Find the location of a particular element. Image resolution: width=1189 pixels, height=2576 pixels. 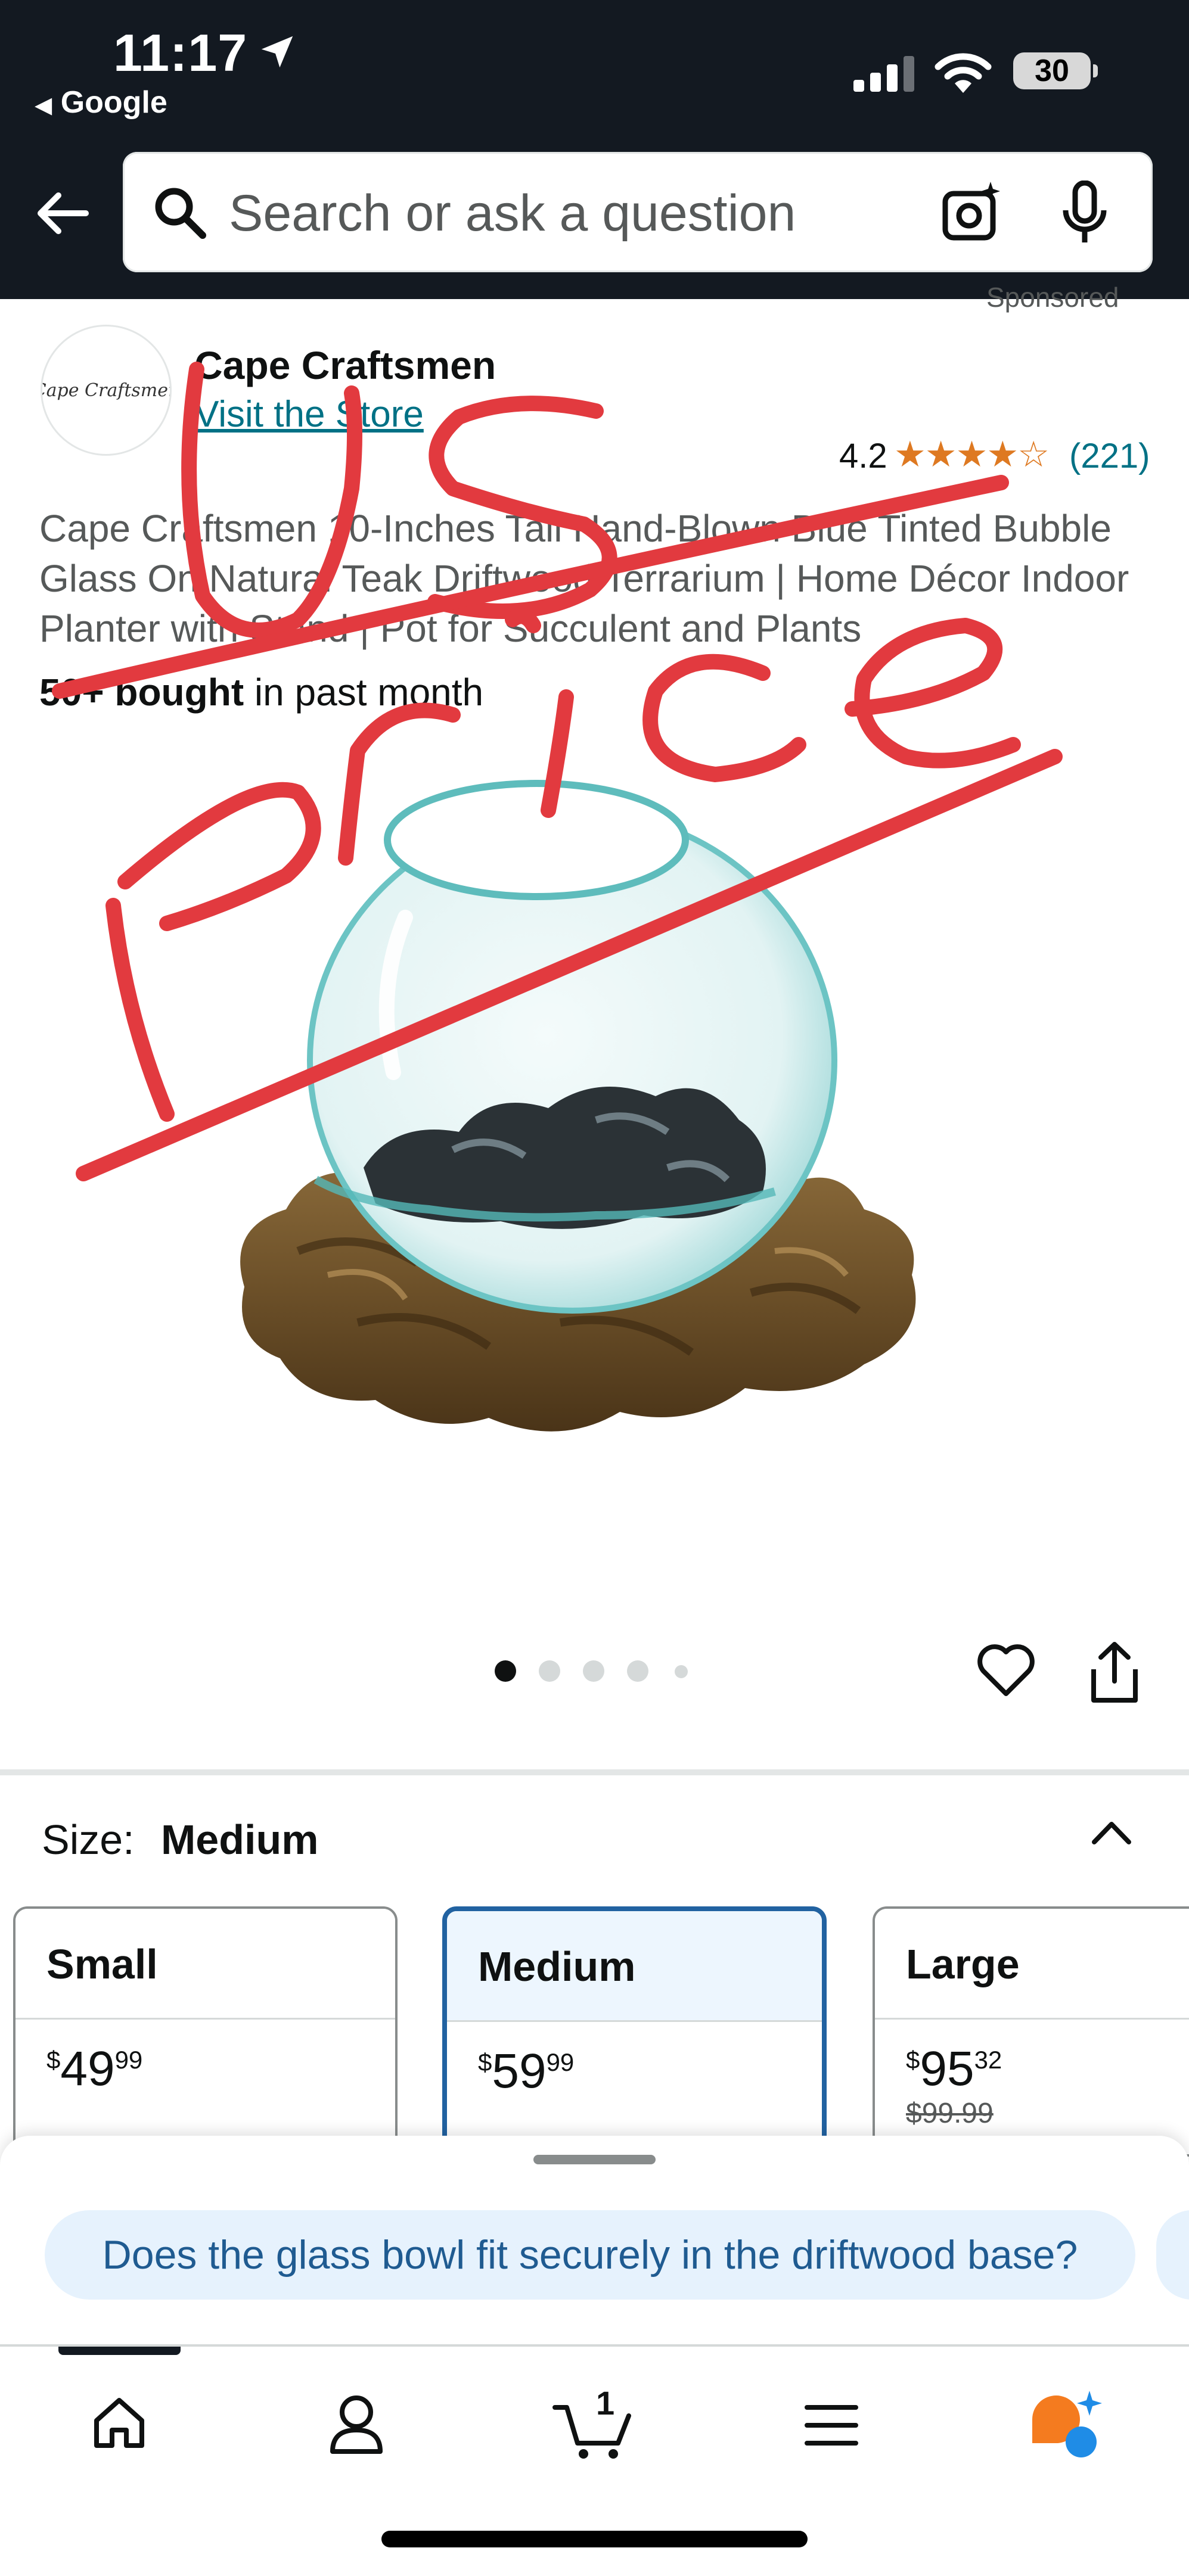

size-option-name: Large is located at coordinates (1032, 1964).